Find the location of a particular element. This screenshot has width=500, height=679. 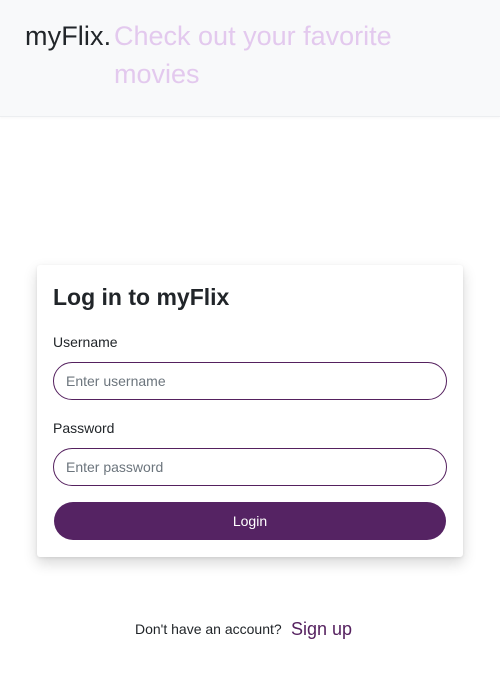

signup-row: Don't have an account? Sign up is located at coordinates (250, 629).